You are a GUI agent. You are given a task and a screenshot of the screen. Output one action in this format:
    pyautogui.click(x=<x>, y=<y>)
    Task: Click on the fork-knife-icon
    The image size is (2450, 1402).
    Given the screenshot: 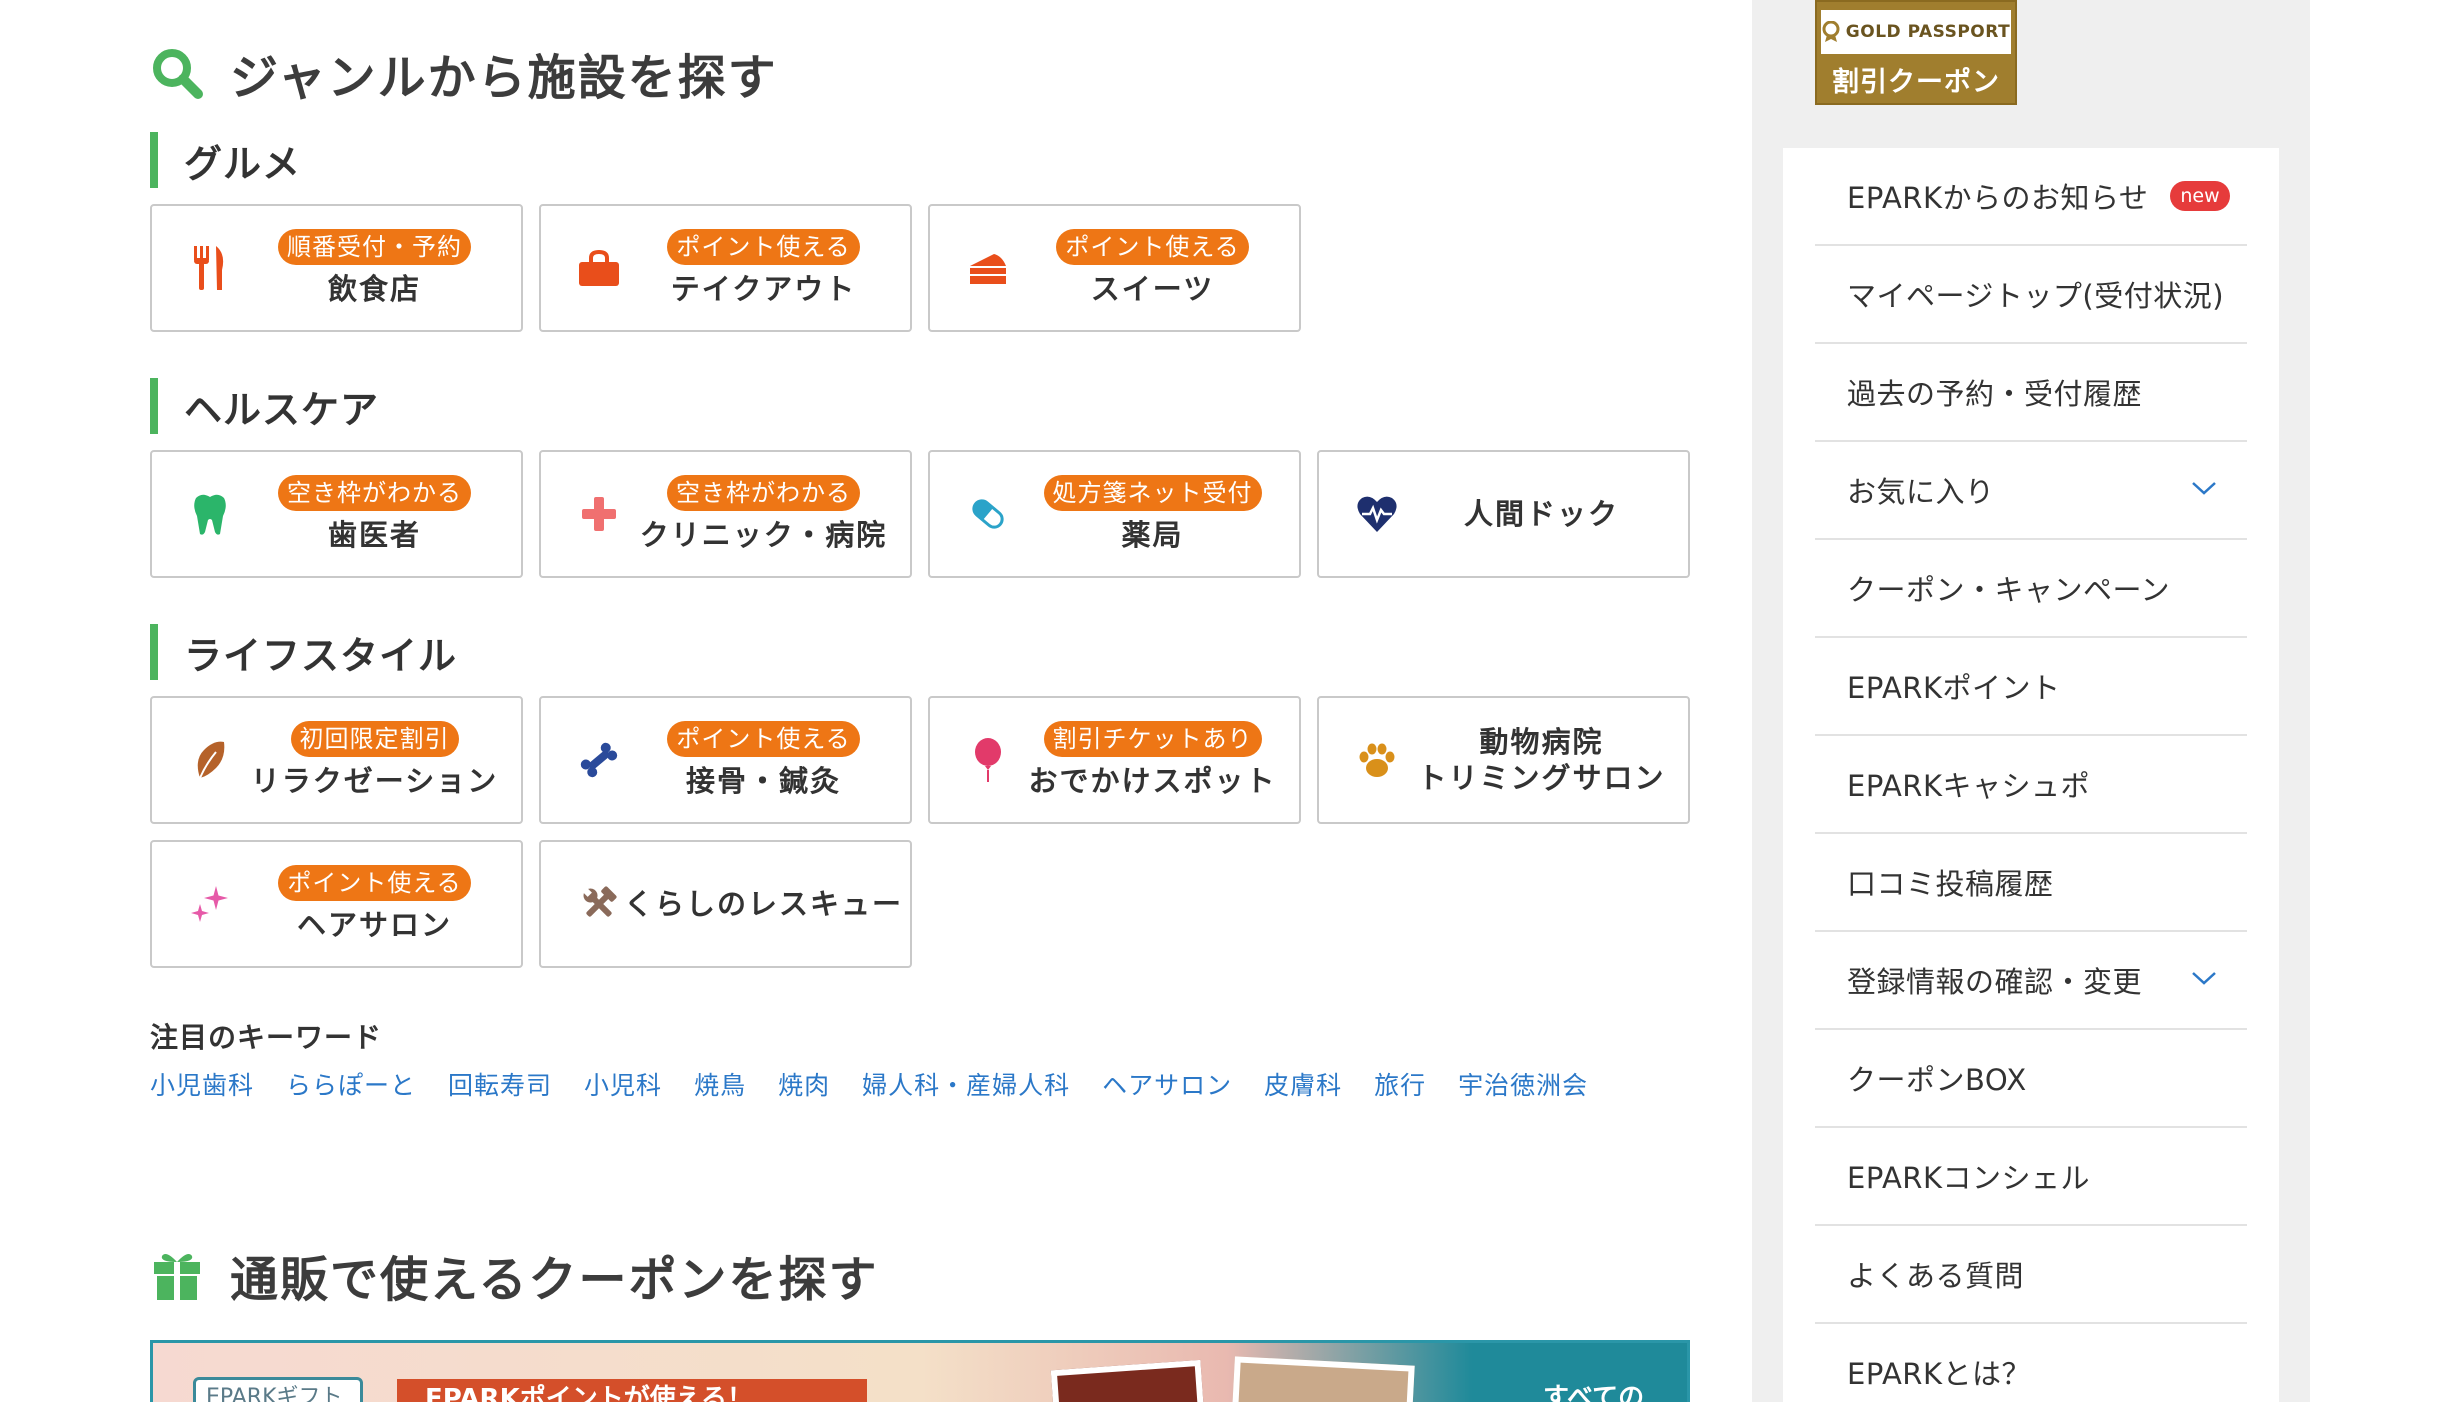 What is the action you would take?
    pyautogui.click(x=210, y=268)
    